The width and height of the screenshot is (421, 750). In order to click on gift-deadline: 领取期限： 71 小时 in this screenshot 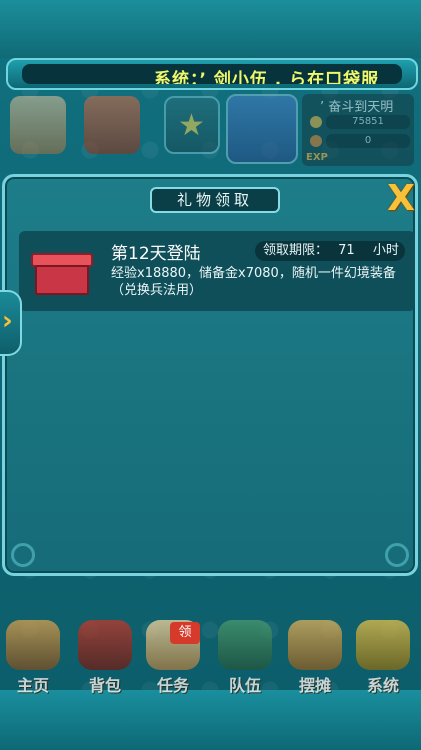, I will do `click(330, 251)`.